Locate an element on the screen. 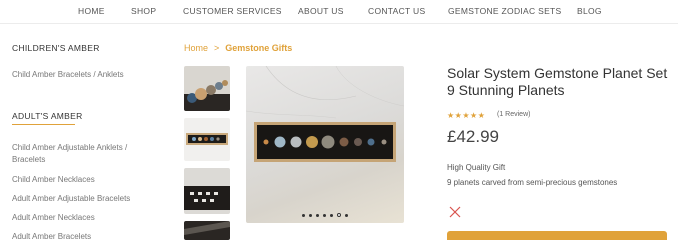 This screenshot has width=678, height=240. add-to-cart-button is located at coordinates (557, 235).